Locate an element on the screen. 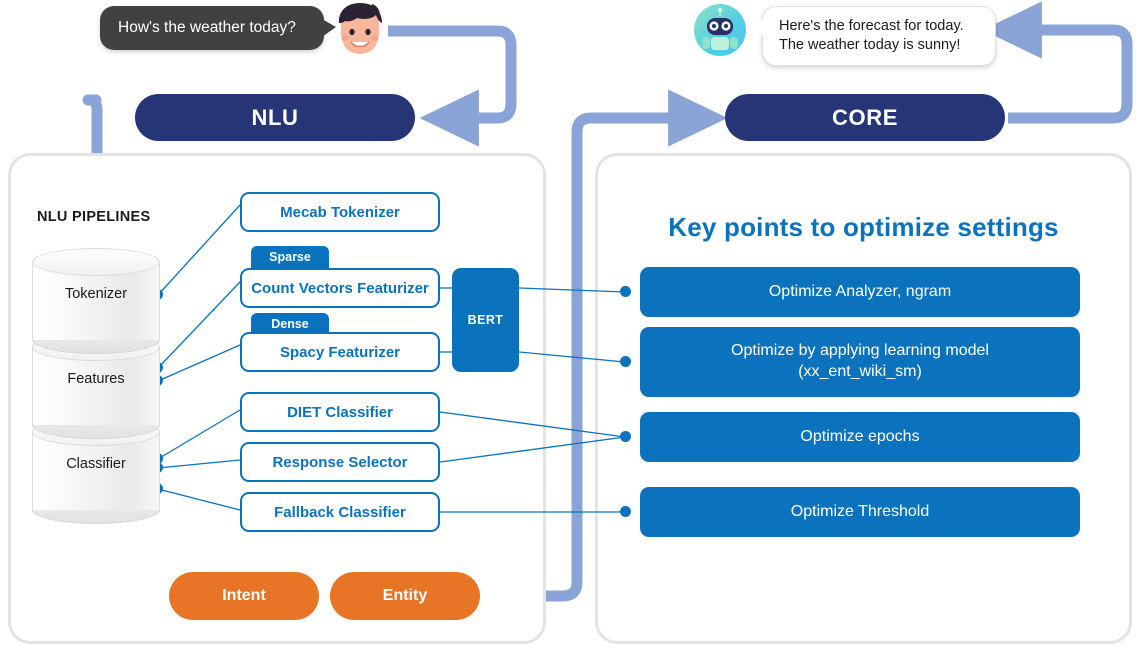 The width and height of the screenshot is (1140, 652). cylinder-label: Features is located at coordinates (96, 379).